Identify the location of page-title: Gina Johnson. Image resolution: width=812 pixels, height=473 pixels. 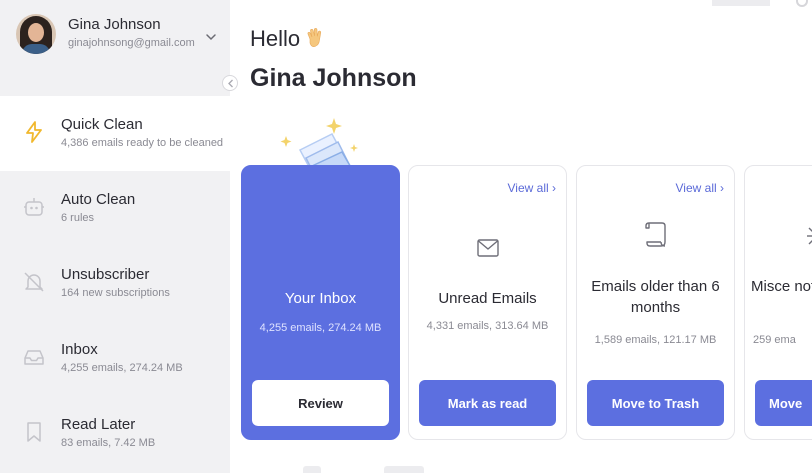
(333, 78).